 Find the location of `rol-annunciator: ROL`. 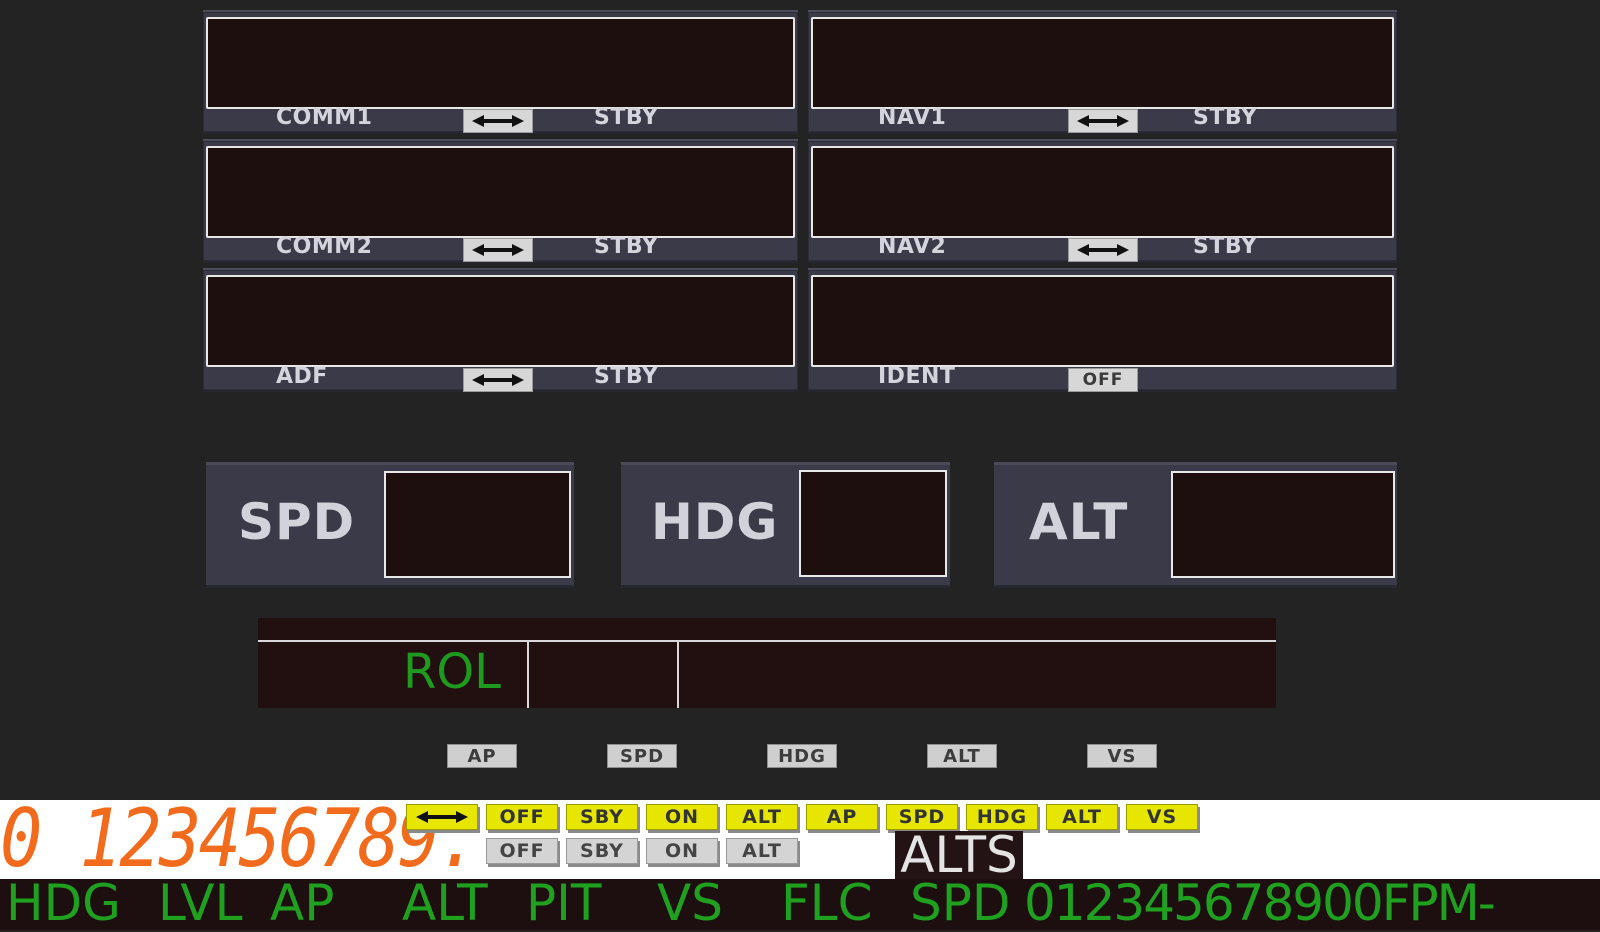

rol-annunciator: ROL is located at coordinates (452, 672).